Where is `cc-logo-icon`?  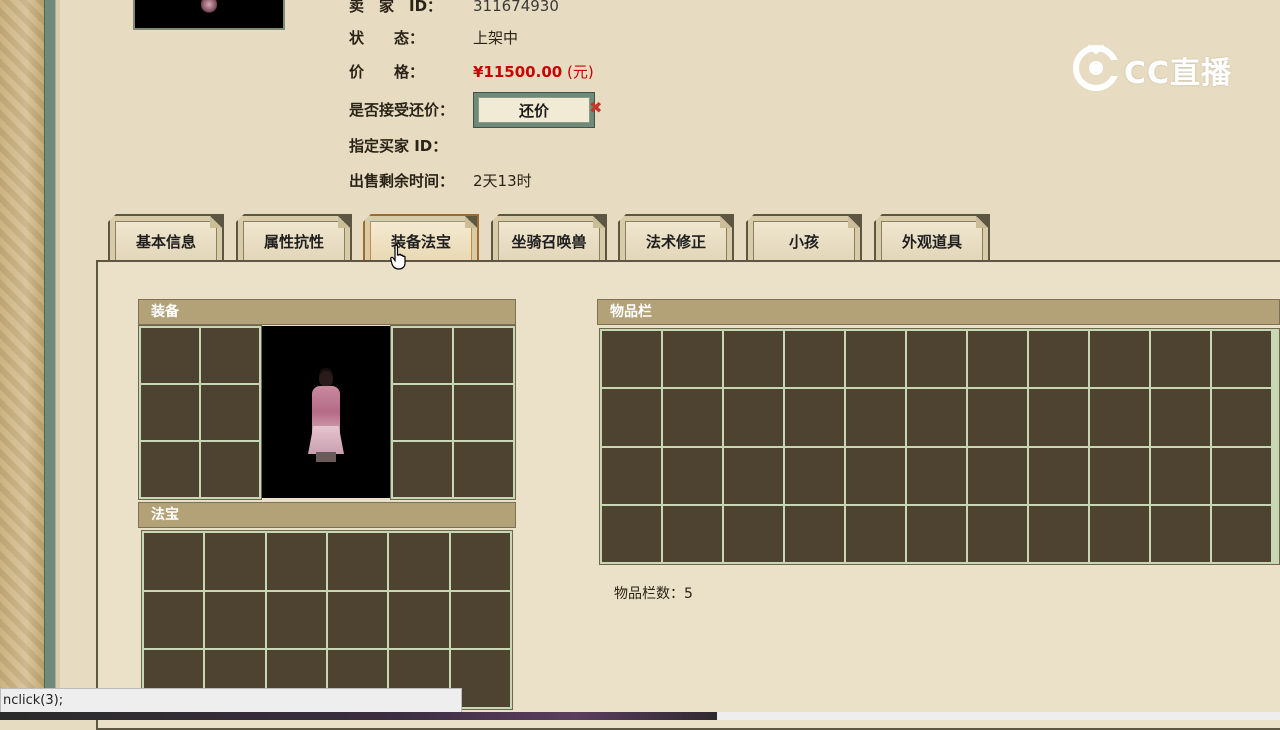 cc-logo-icon is located at coordinates (1097, 67).